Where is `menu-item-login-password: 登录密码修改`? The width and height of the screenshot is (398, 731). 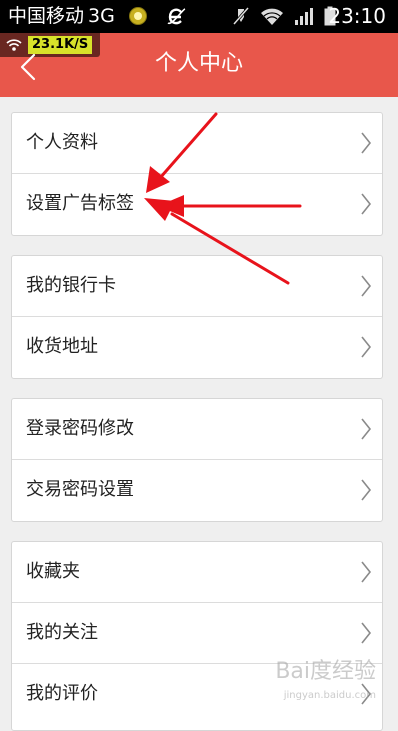
menu-item-login-password: 登录密码修改 is located at coordinates (197, 429).